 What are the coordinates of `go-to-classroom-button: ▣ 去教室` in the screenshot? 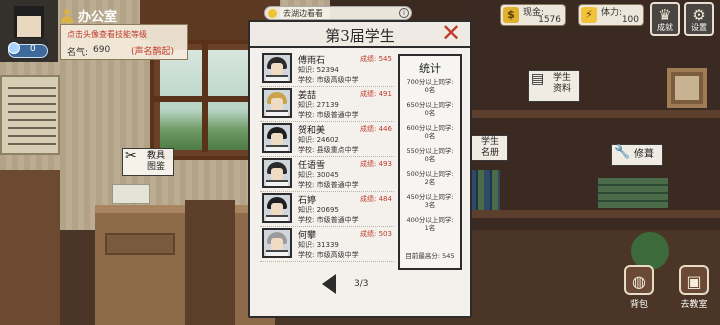 It's located at (694, 288).